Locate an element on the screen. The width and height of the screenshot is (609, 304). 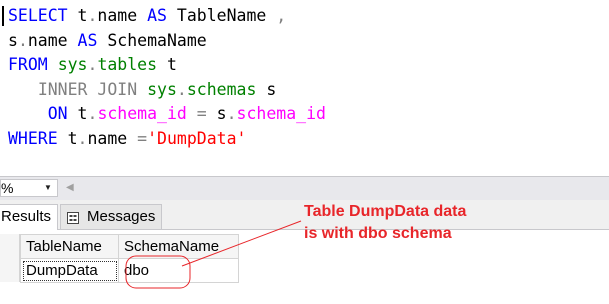
tab-messages-label: Messages is located at coordinates (121, 216).